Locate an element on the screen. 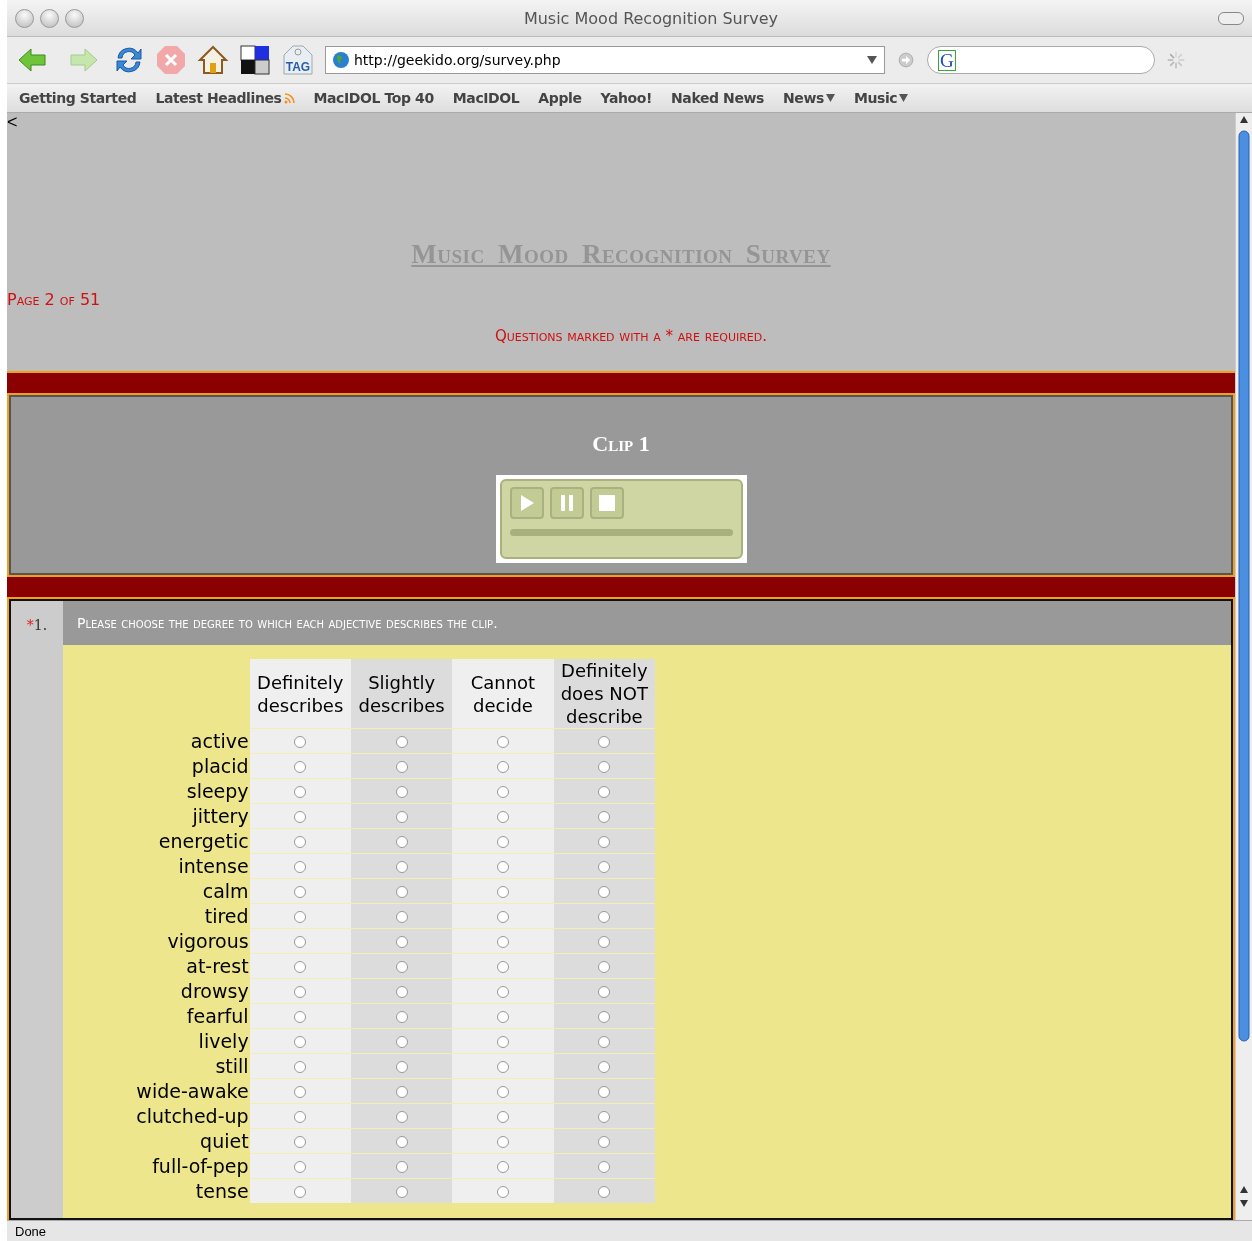  close-window-button is located at coordinates (24, 18).